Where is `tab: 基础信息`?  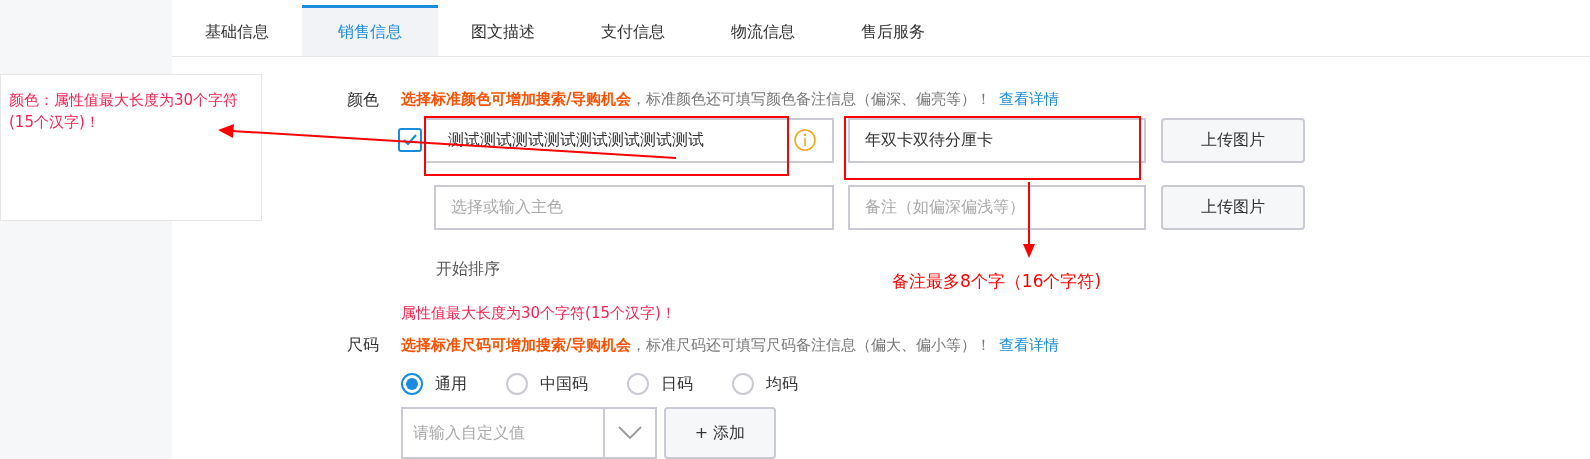
tab: 基础信息 is located at coordinates (237, 30).